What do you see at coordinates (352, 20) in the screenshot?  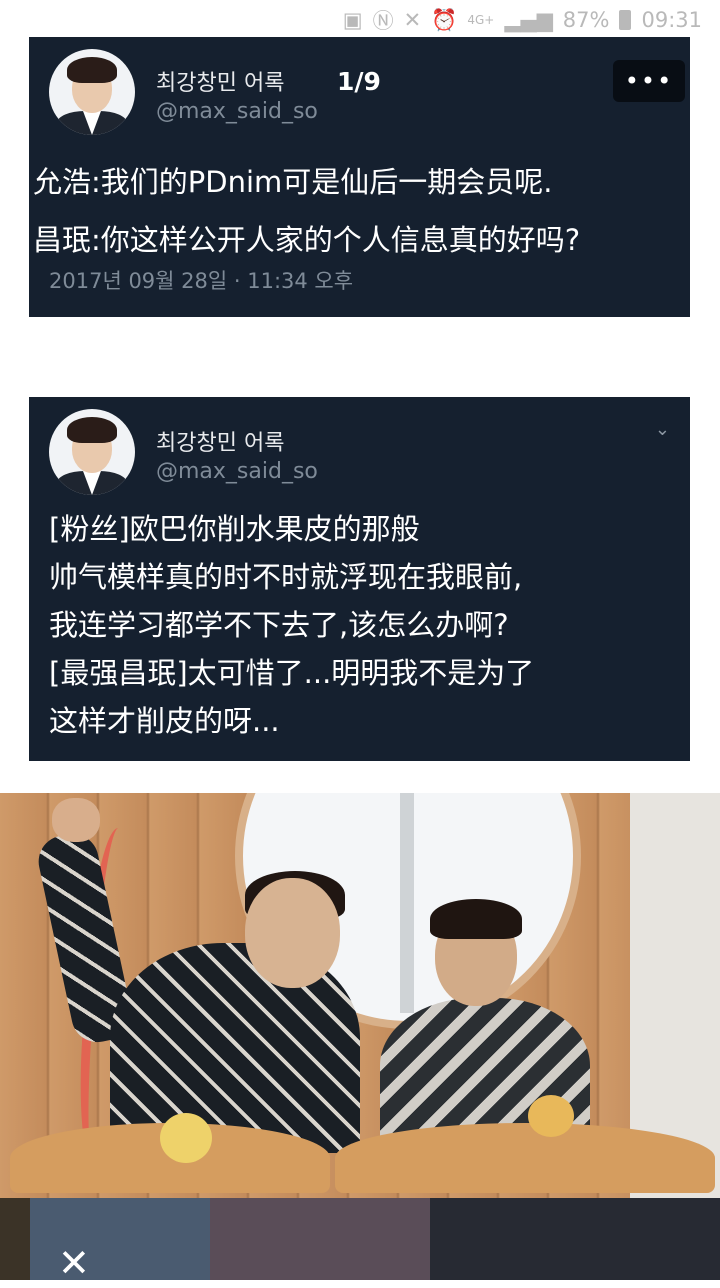 I see `image-notification-icon: ▣` at bounding box center [352, 20].